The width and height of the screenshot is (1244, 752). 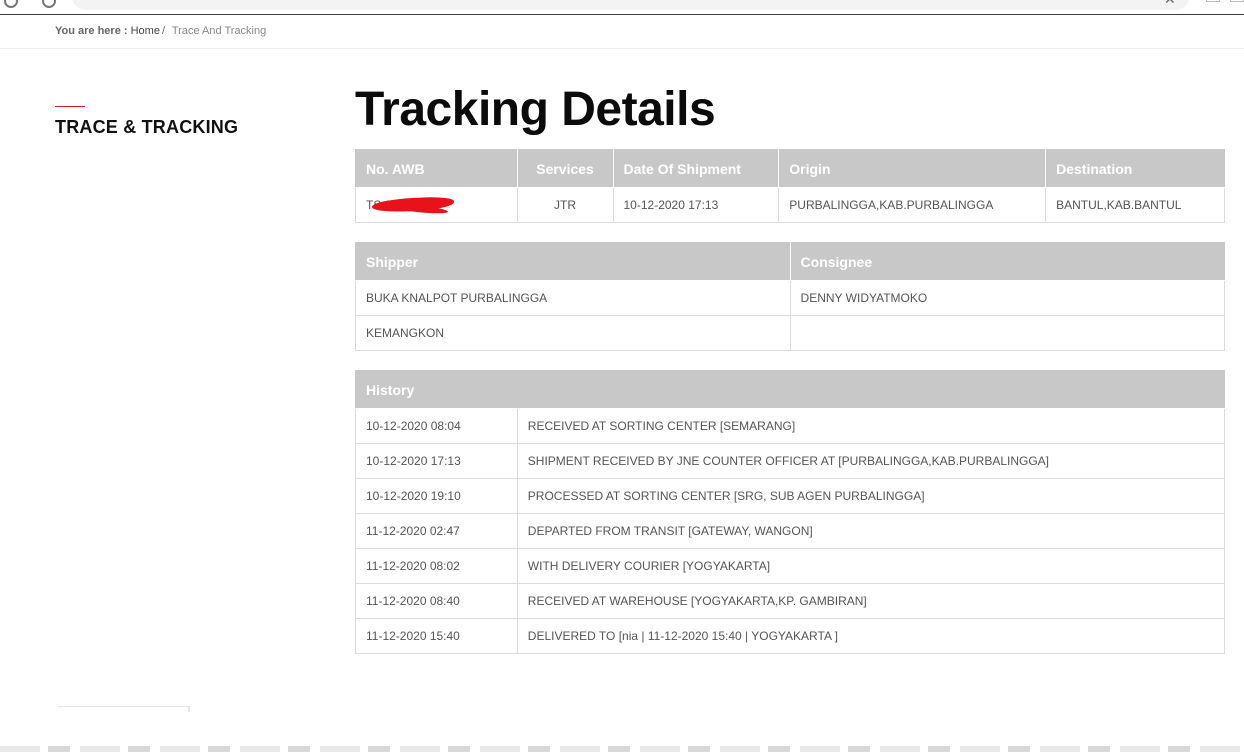 What do you see at coordinates (696, 168) in the screenshot?
I see `col-header-date: Date Of Shipment` at bounding box center [696, 168].